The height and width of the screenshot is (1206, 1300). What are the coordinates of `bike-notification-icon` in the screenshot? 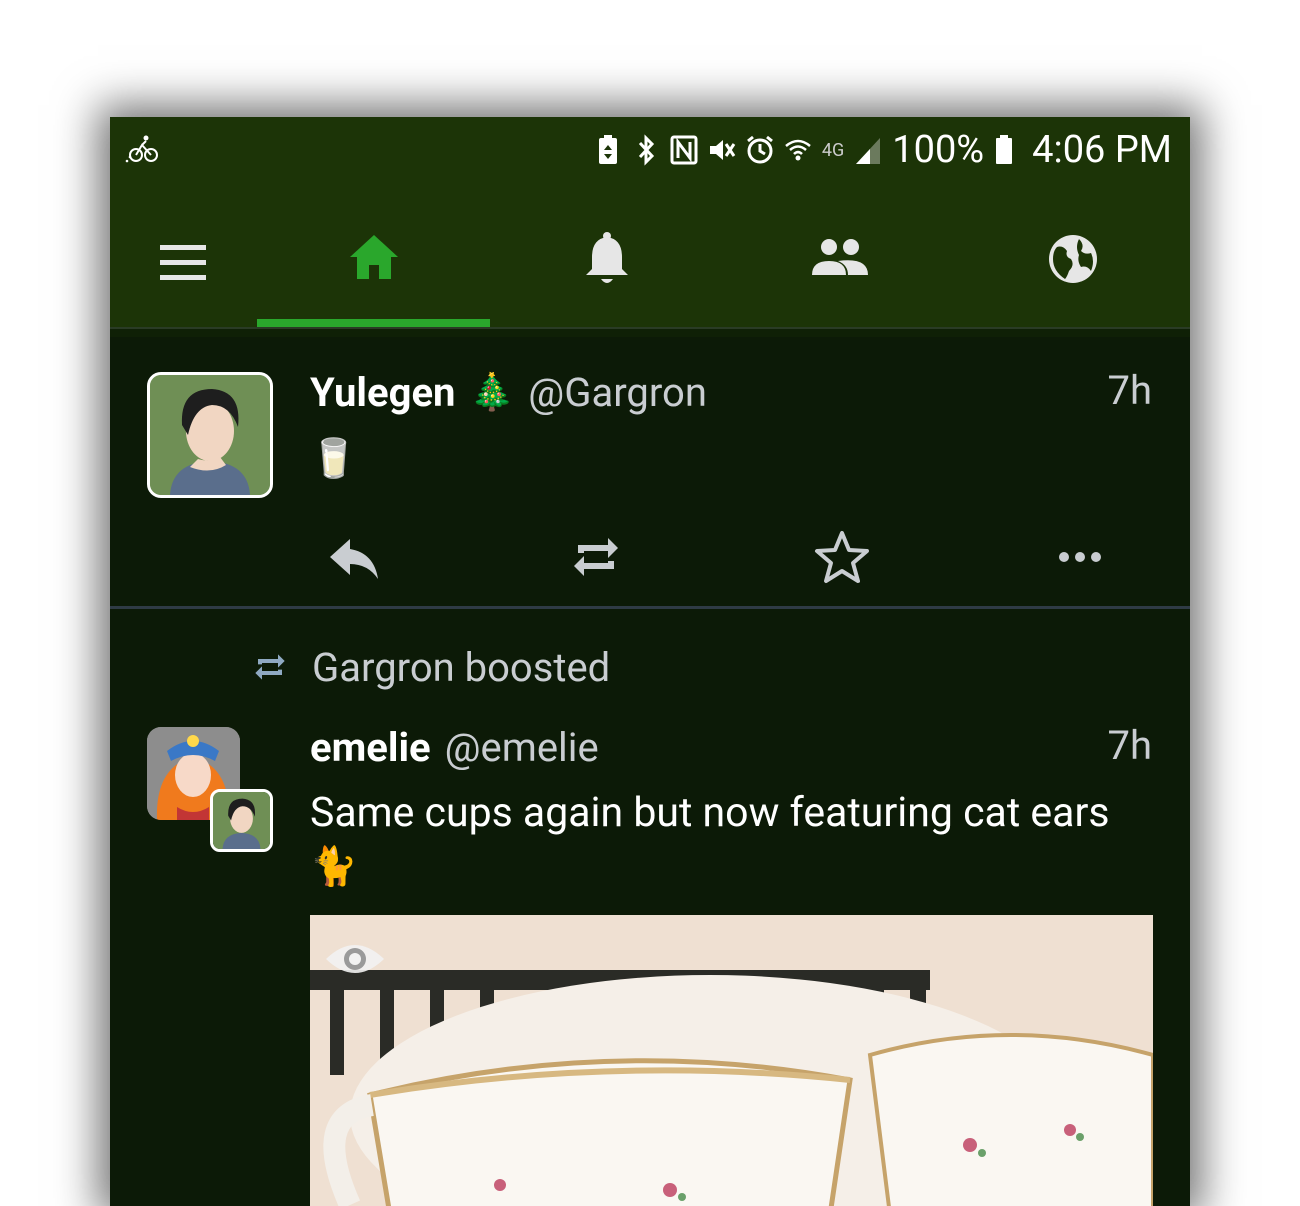 It's located at (141, 149).